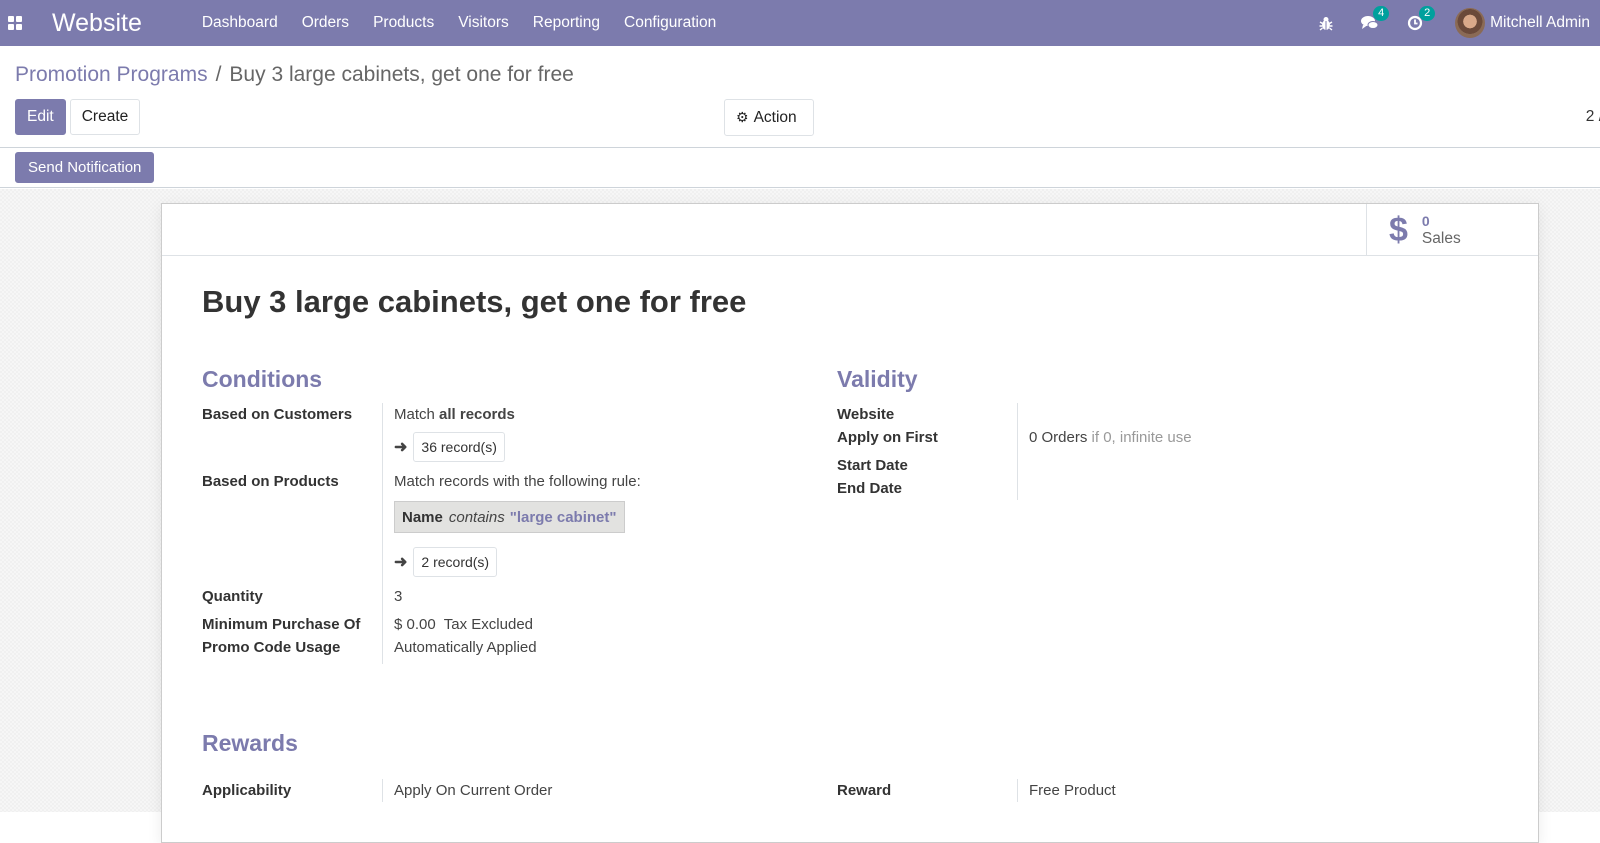  What do you see at coordinates (474, 301) in the screenshot?
I see `record-title: Buy 3 large cabinets, get one for free` at bounding box center [474, 301].